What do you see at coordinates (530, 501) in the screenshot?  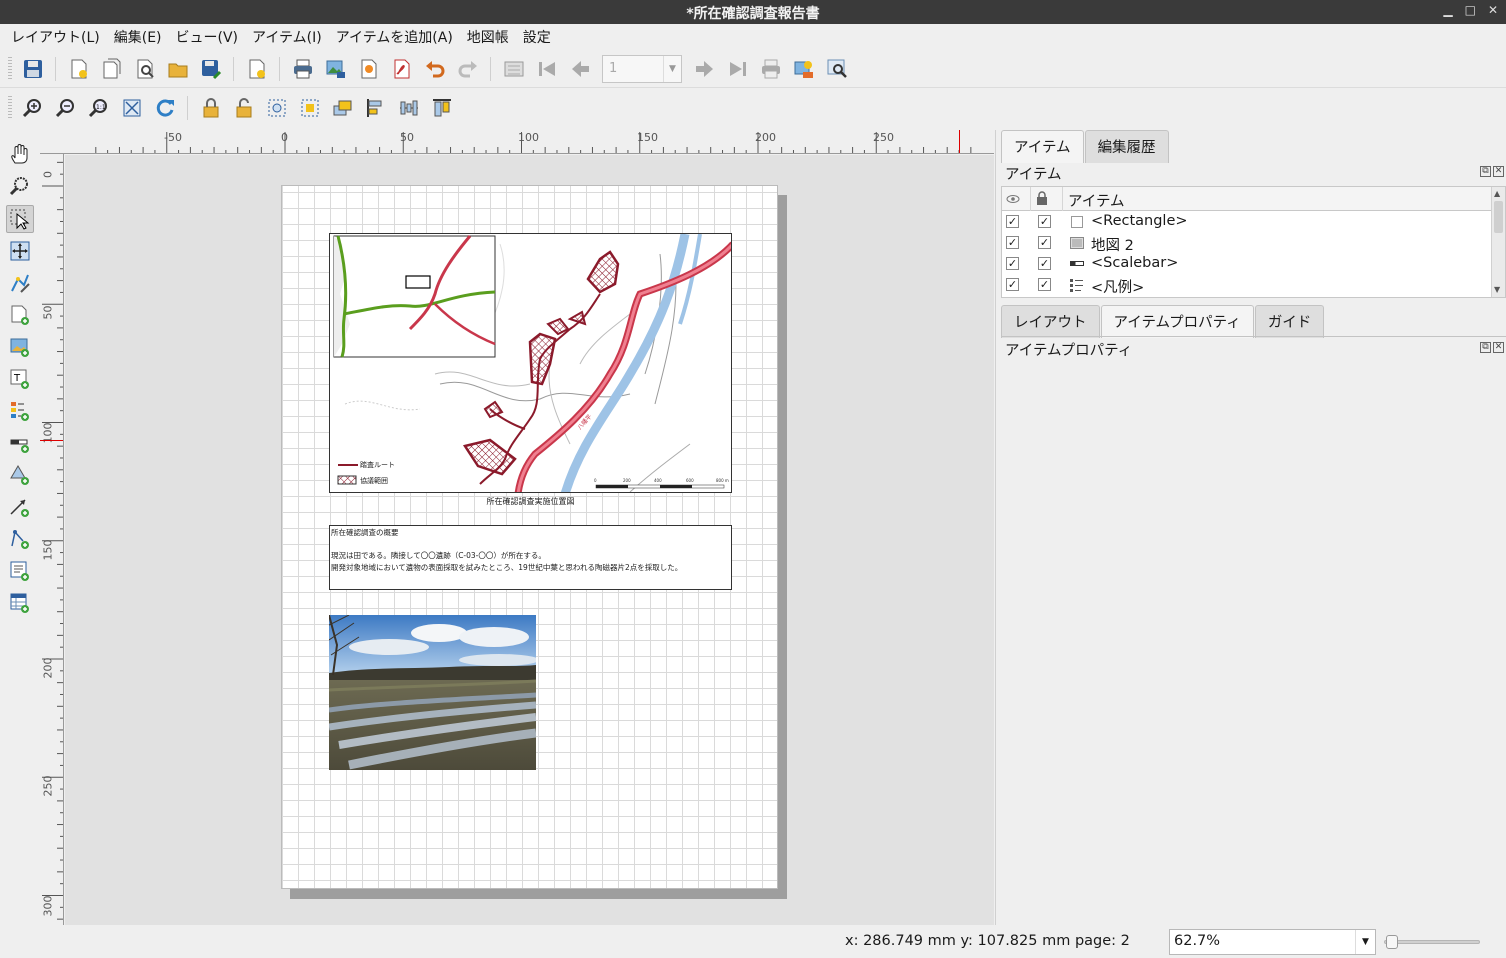 I see `map-caption: 所在確認調査実施位置図` at bounding box center [530, 501].